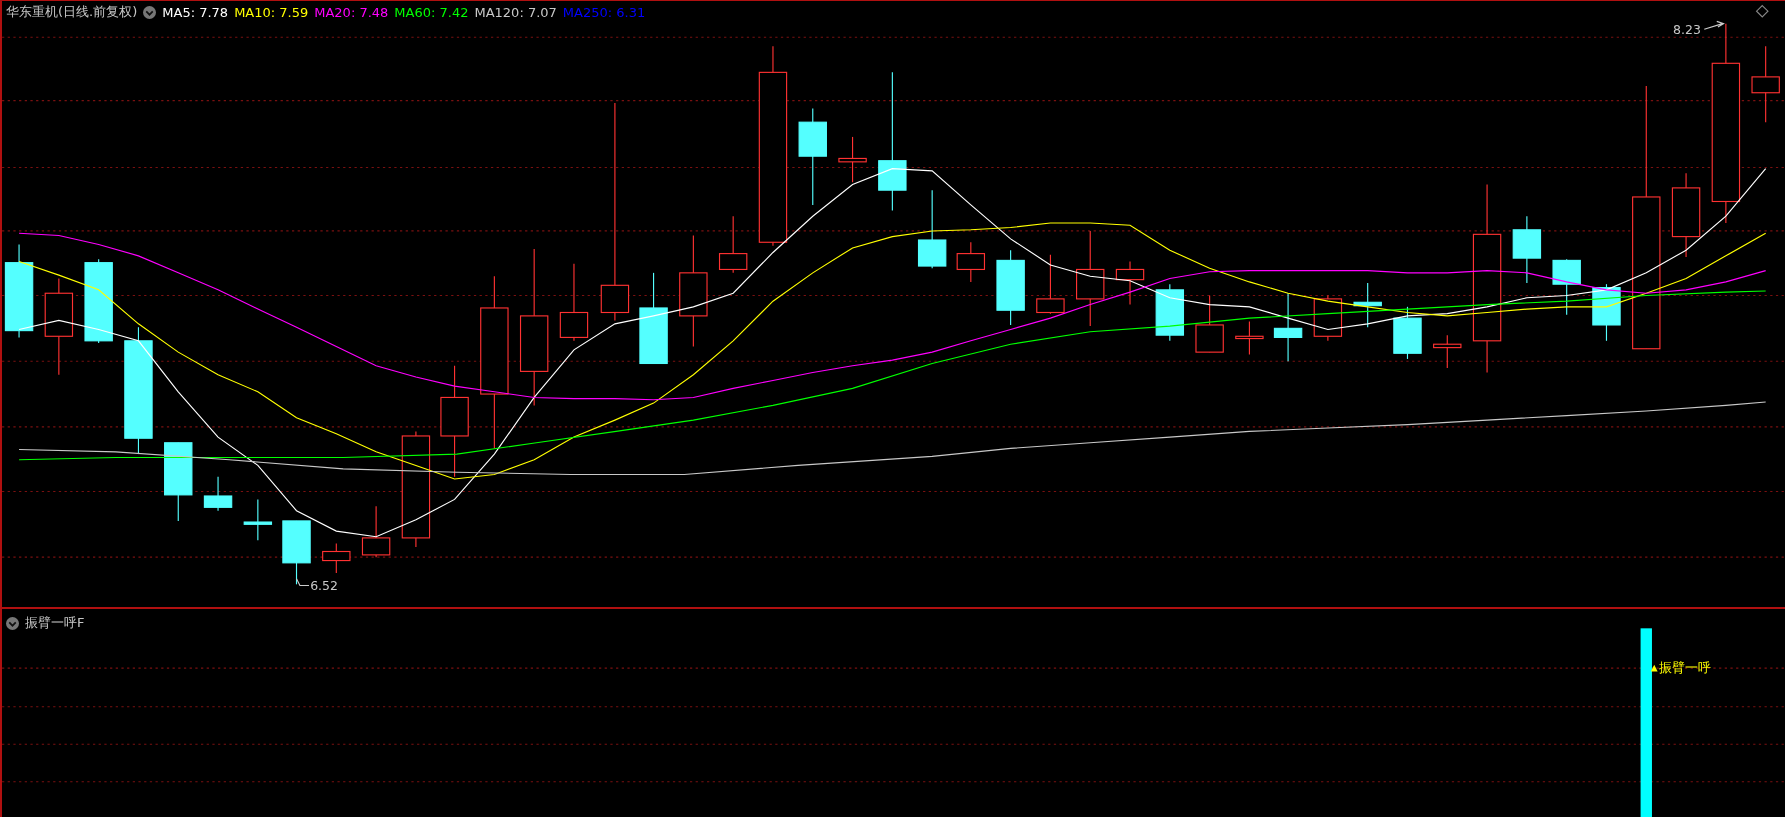  What do you see at coordinates (1687, 29) in the screenshot?
I see `high-price-label: 8.23` at bounding box center [1687, 29].